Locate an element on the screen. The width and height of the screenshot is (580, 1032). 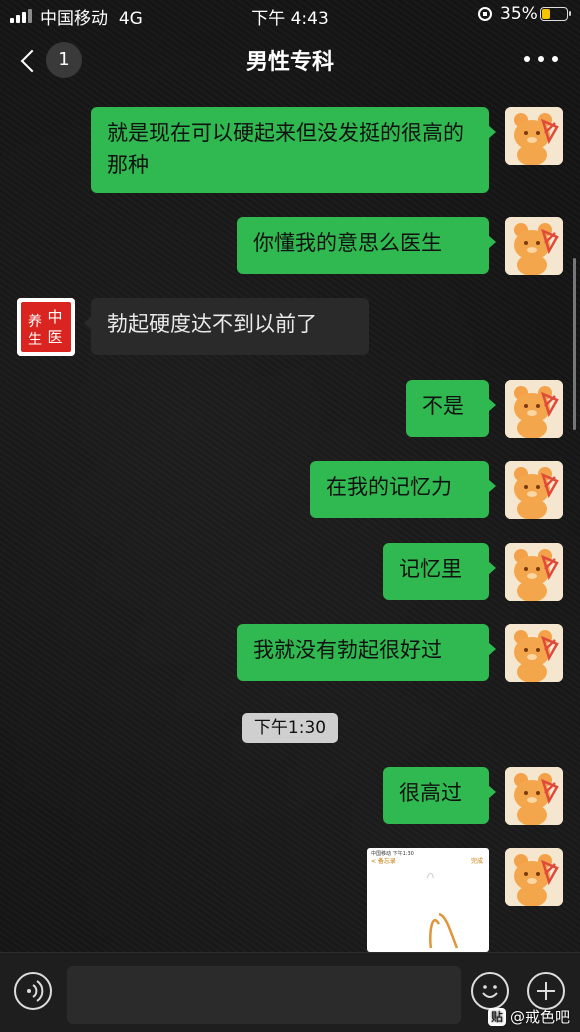
voice-input-button is located at coordinates (33, 991).